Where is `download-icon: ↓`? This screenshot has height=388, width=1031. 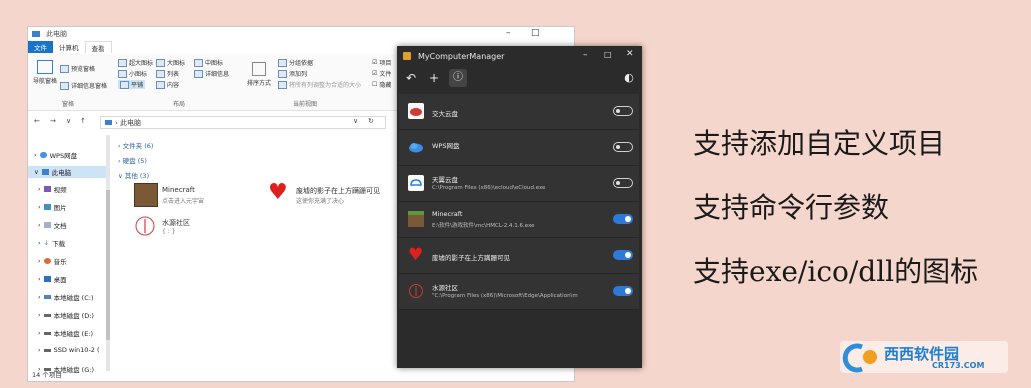 download-icon: ↓ is located at coordinates (46, 243).